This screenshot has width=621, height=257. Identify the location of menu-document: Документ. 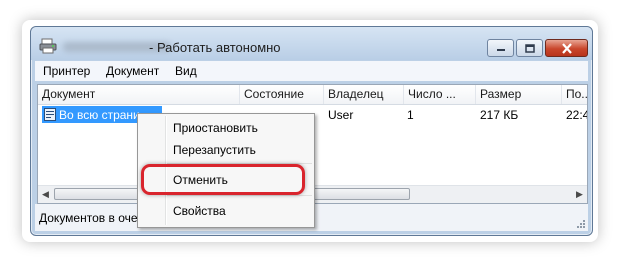
(132, 71).